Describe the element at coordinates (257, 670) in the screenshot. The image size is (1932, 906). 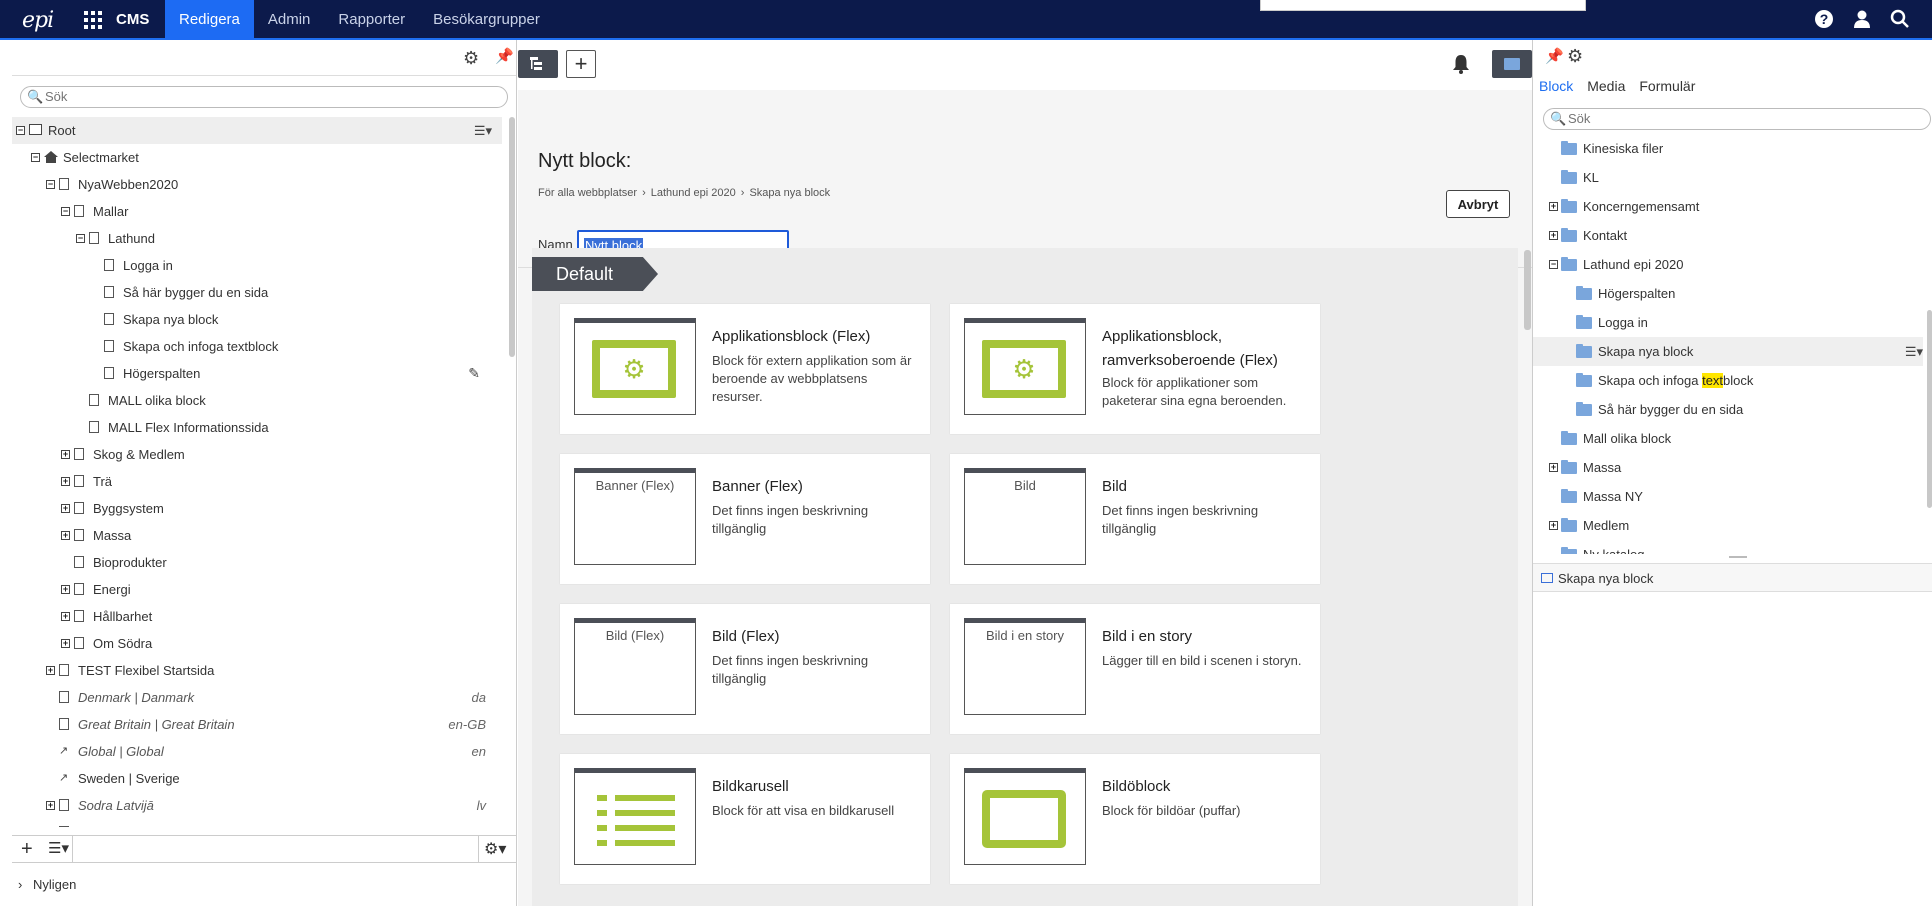
I see `tree-node: + TEST Flexibel Startsida` at that location.